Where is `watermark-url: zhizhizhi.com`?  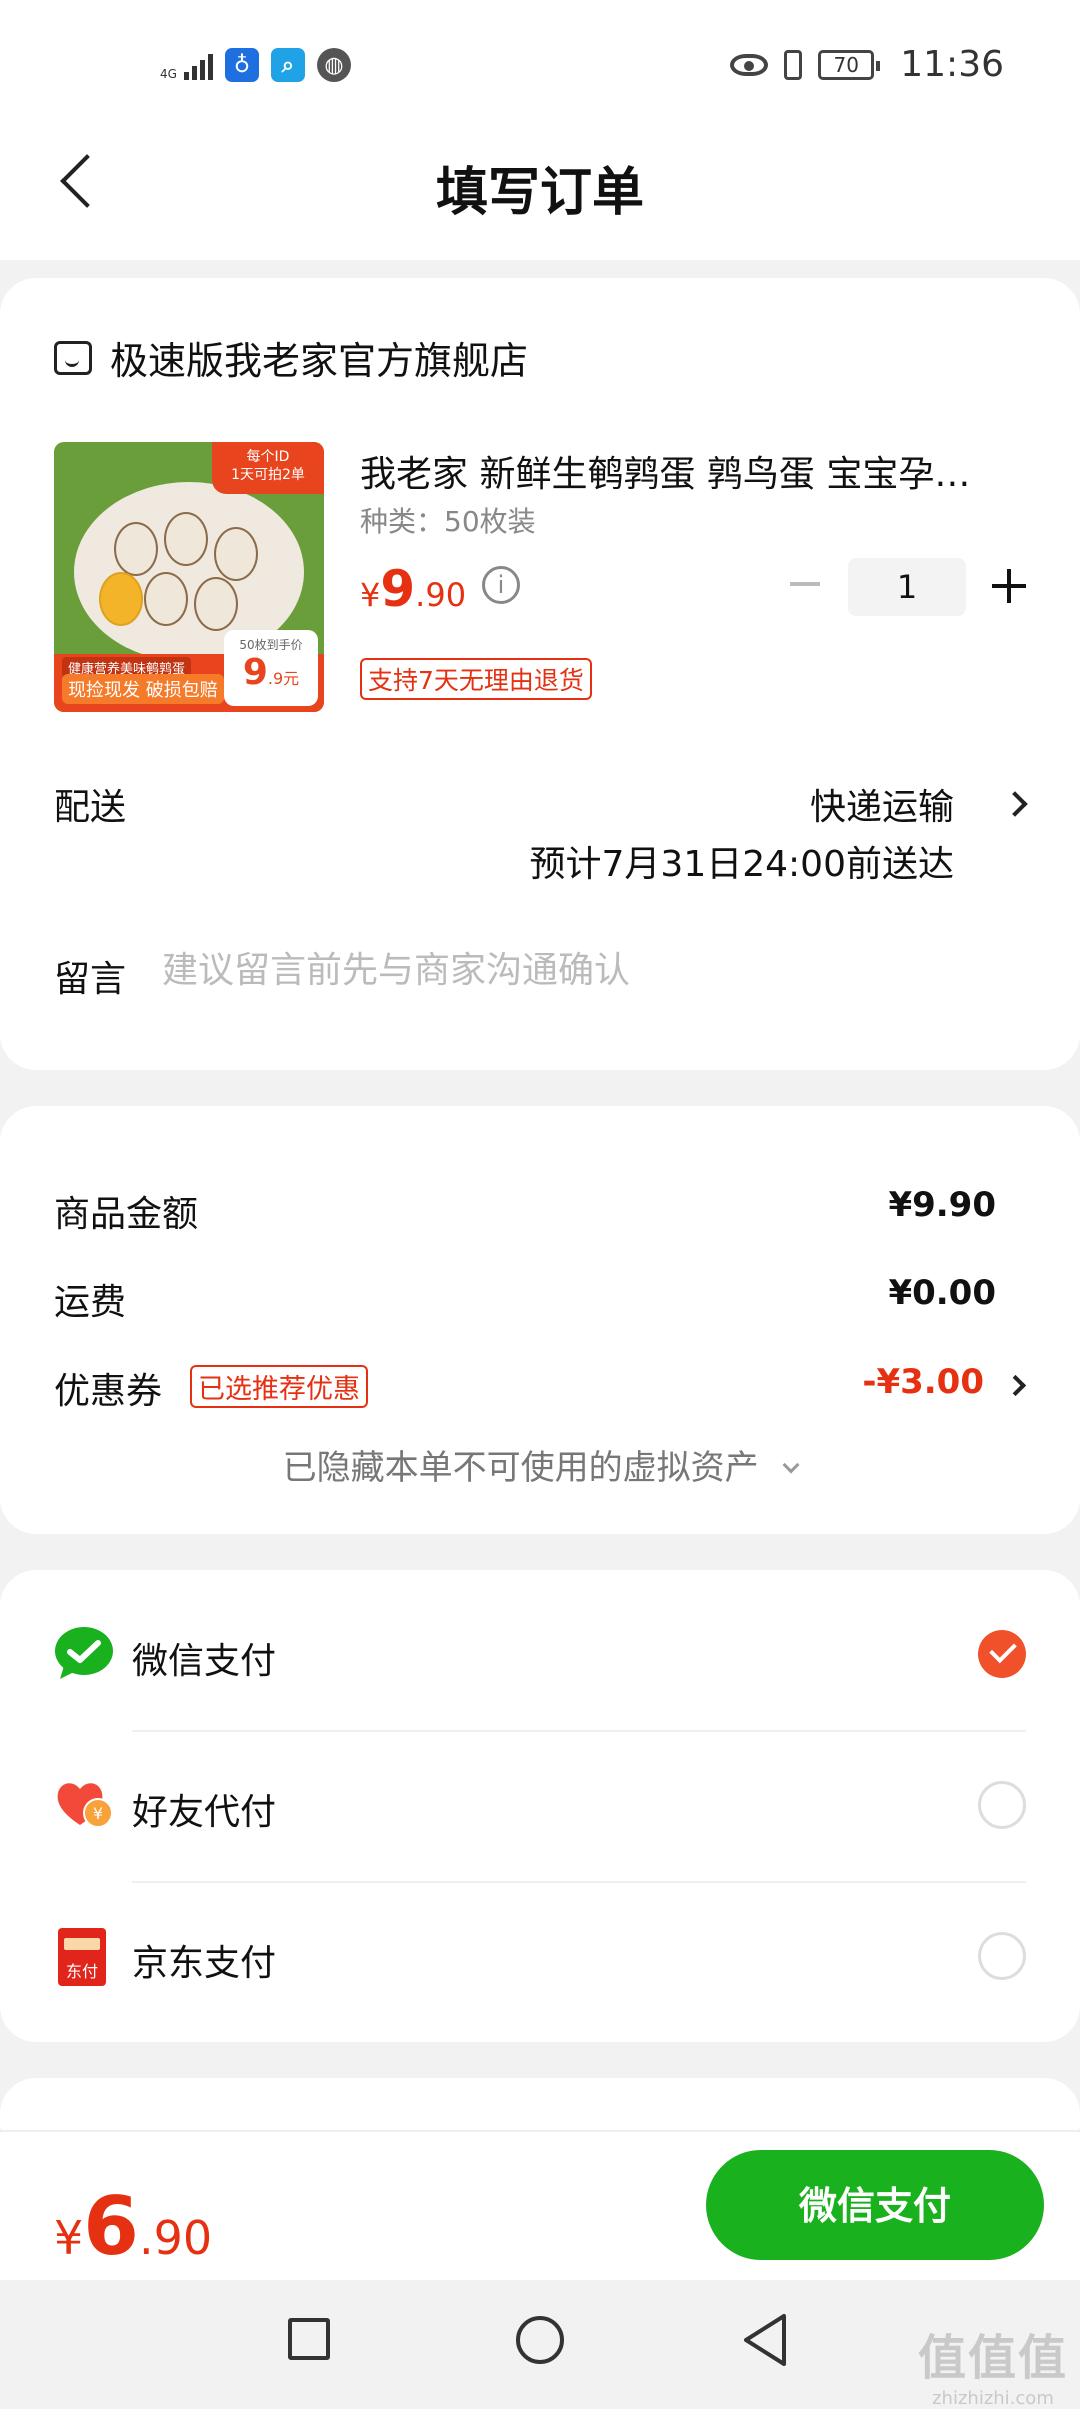
watermark-url: zhizhizhi.com is located at coordinates (993, 2398).